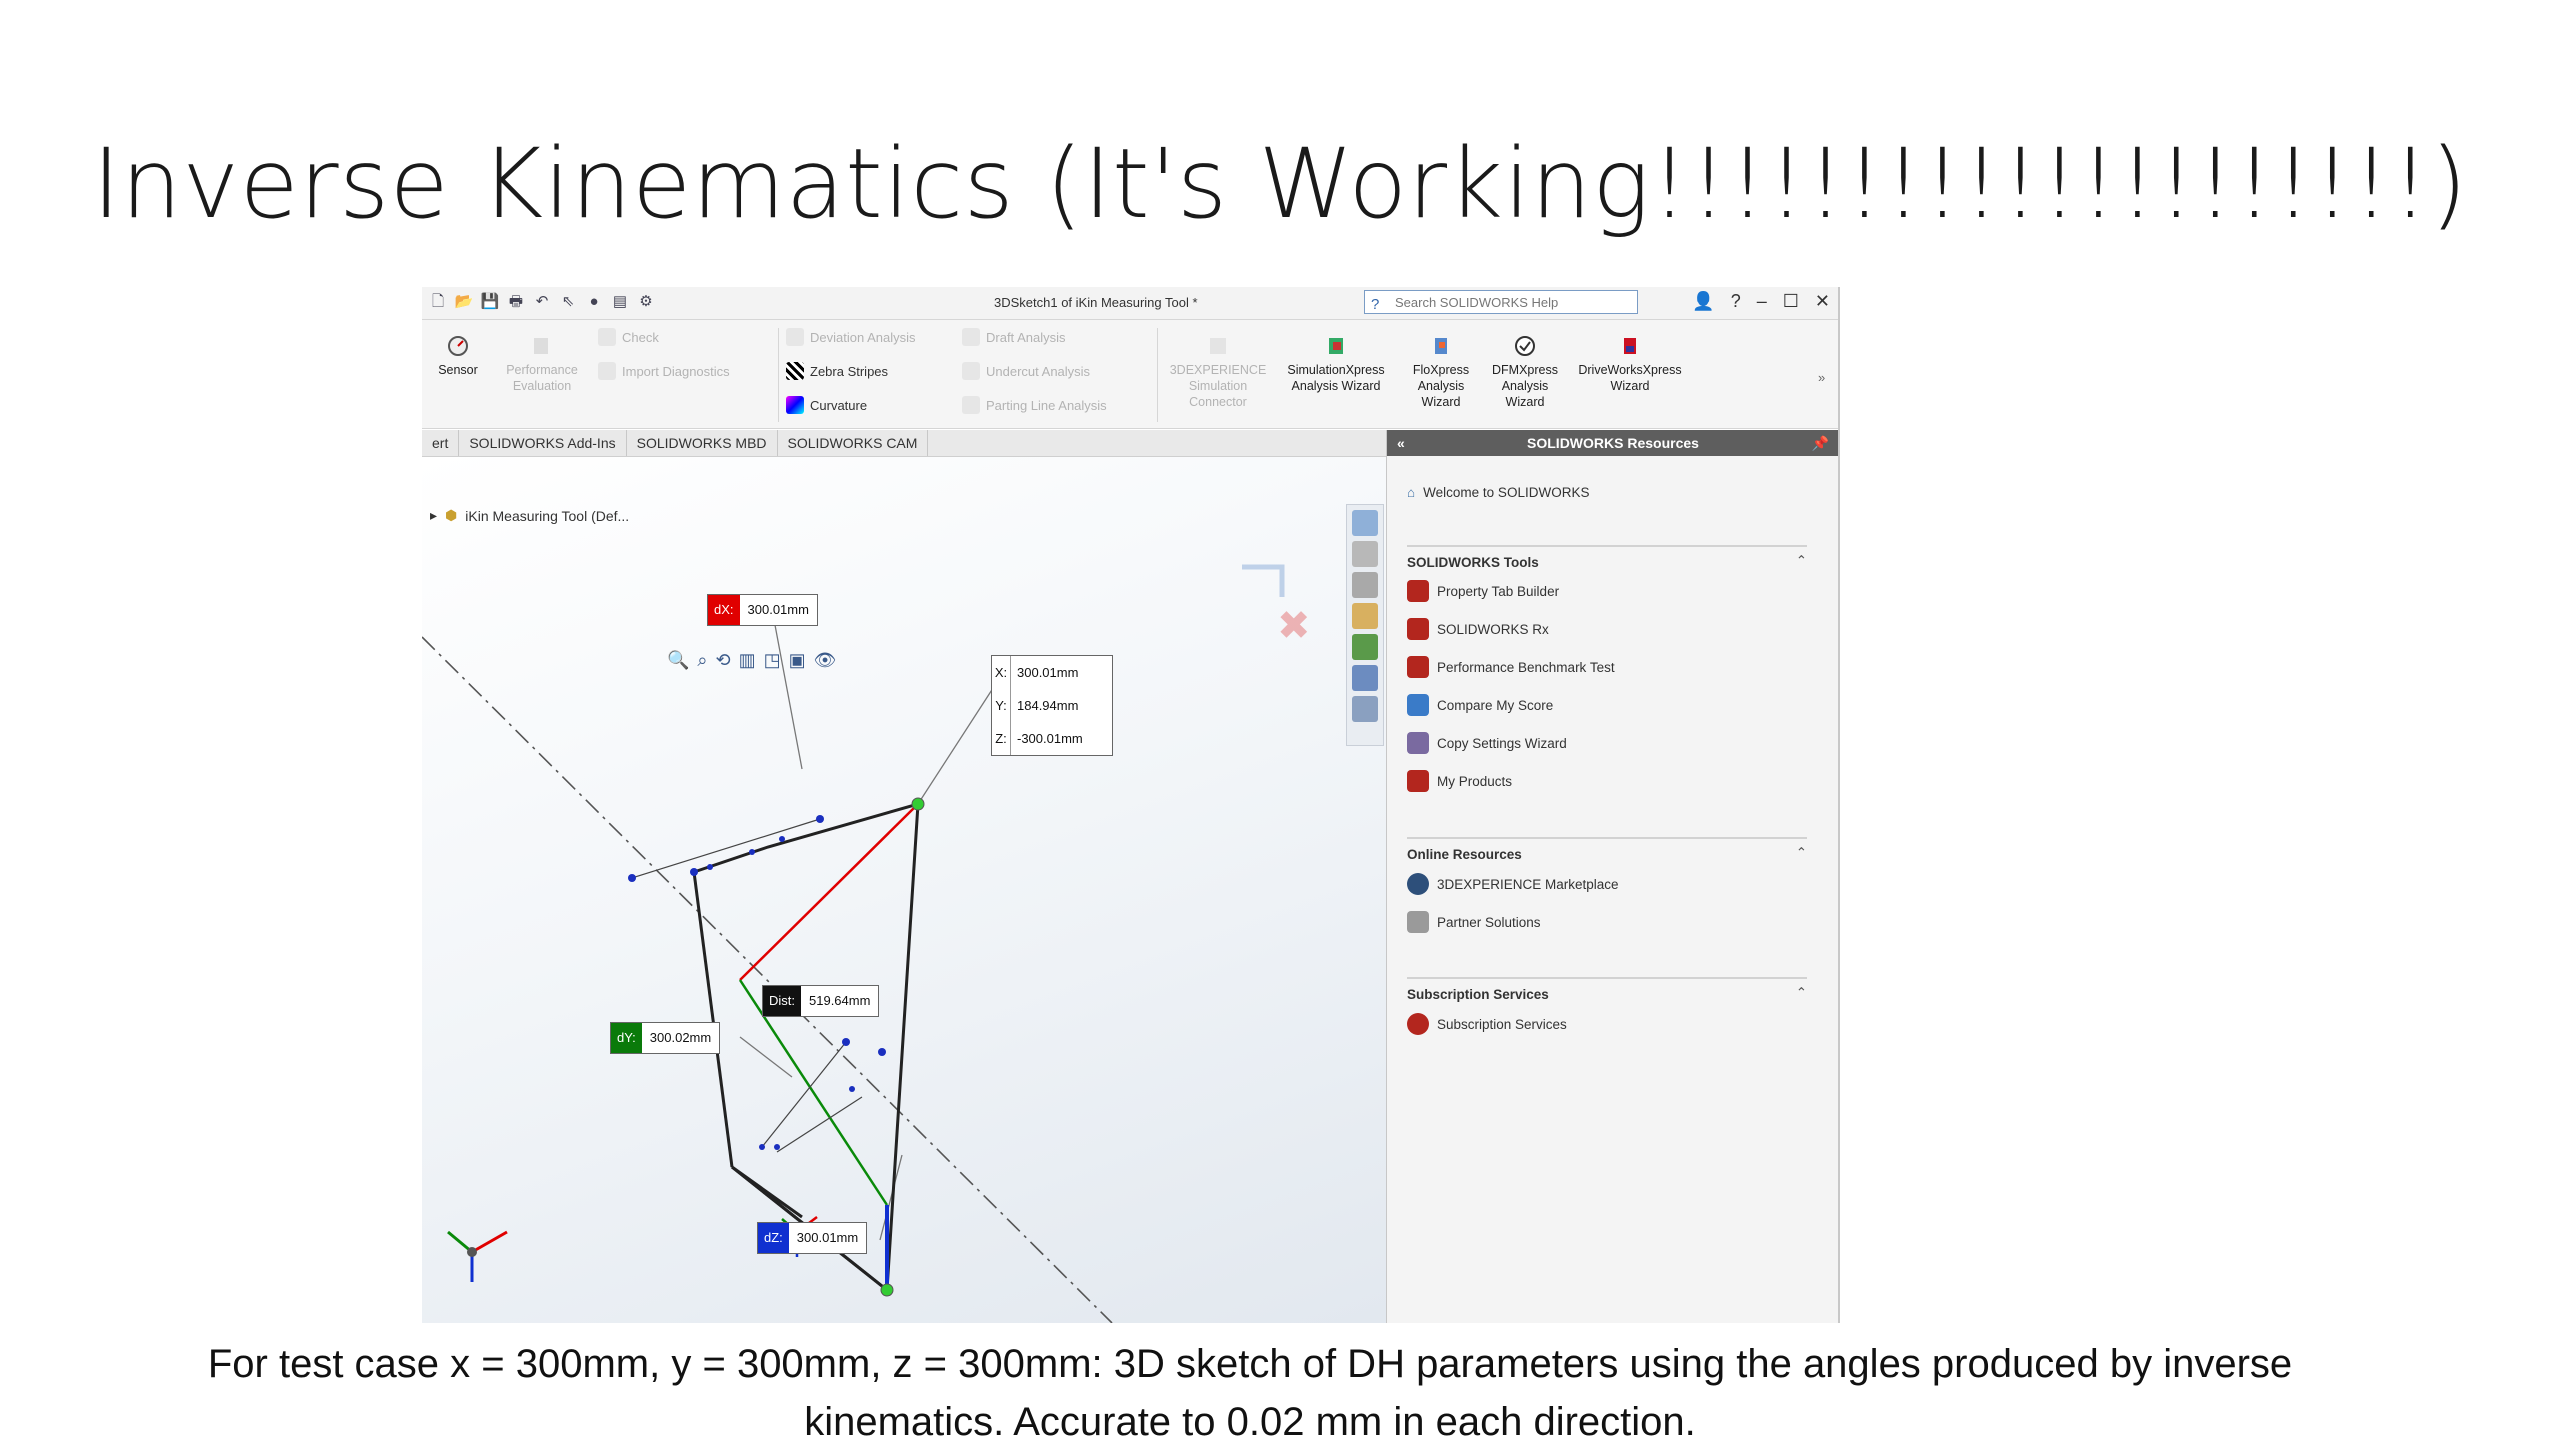 Image resolution: width=2560 pixels, height=1451 pixels. I want to click on undo-icon: ↶, so click(542, 302).